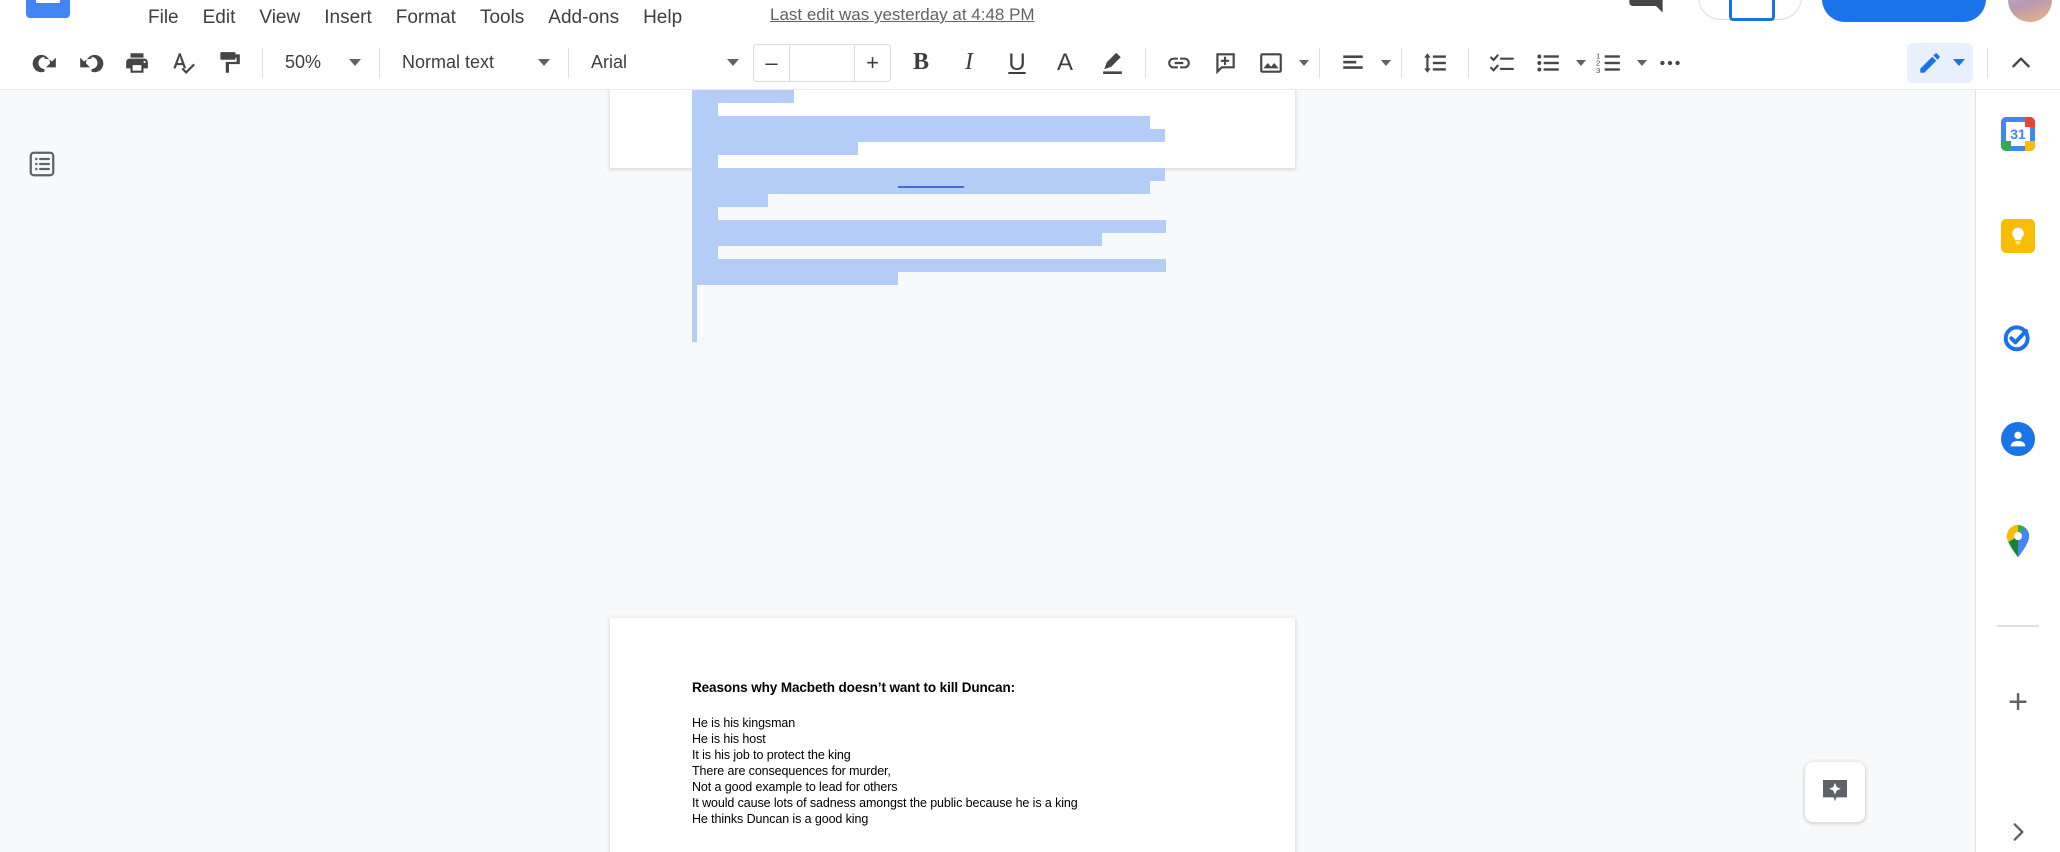  What do you see at coordinates (1930, 62) in the screenshot?
I see `editing-mode-pencil-icon` at bounding box center [1930, 62].